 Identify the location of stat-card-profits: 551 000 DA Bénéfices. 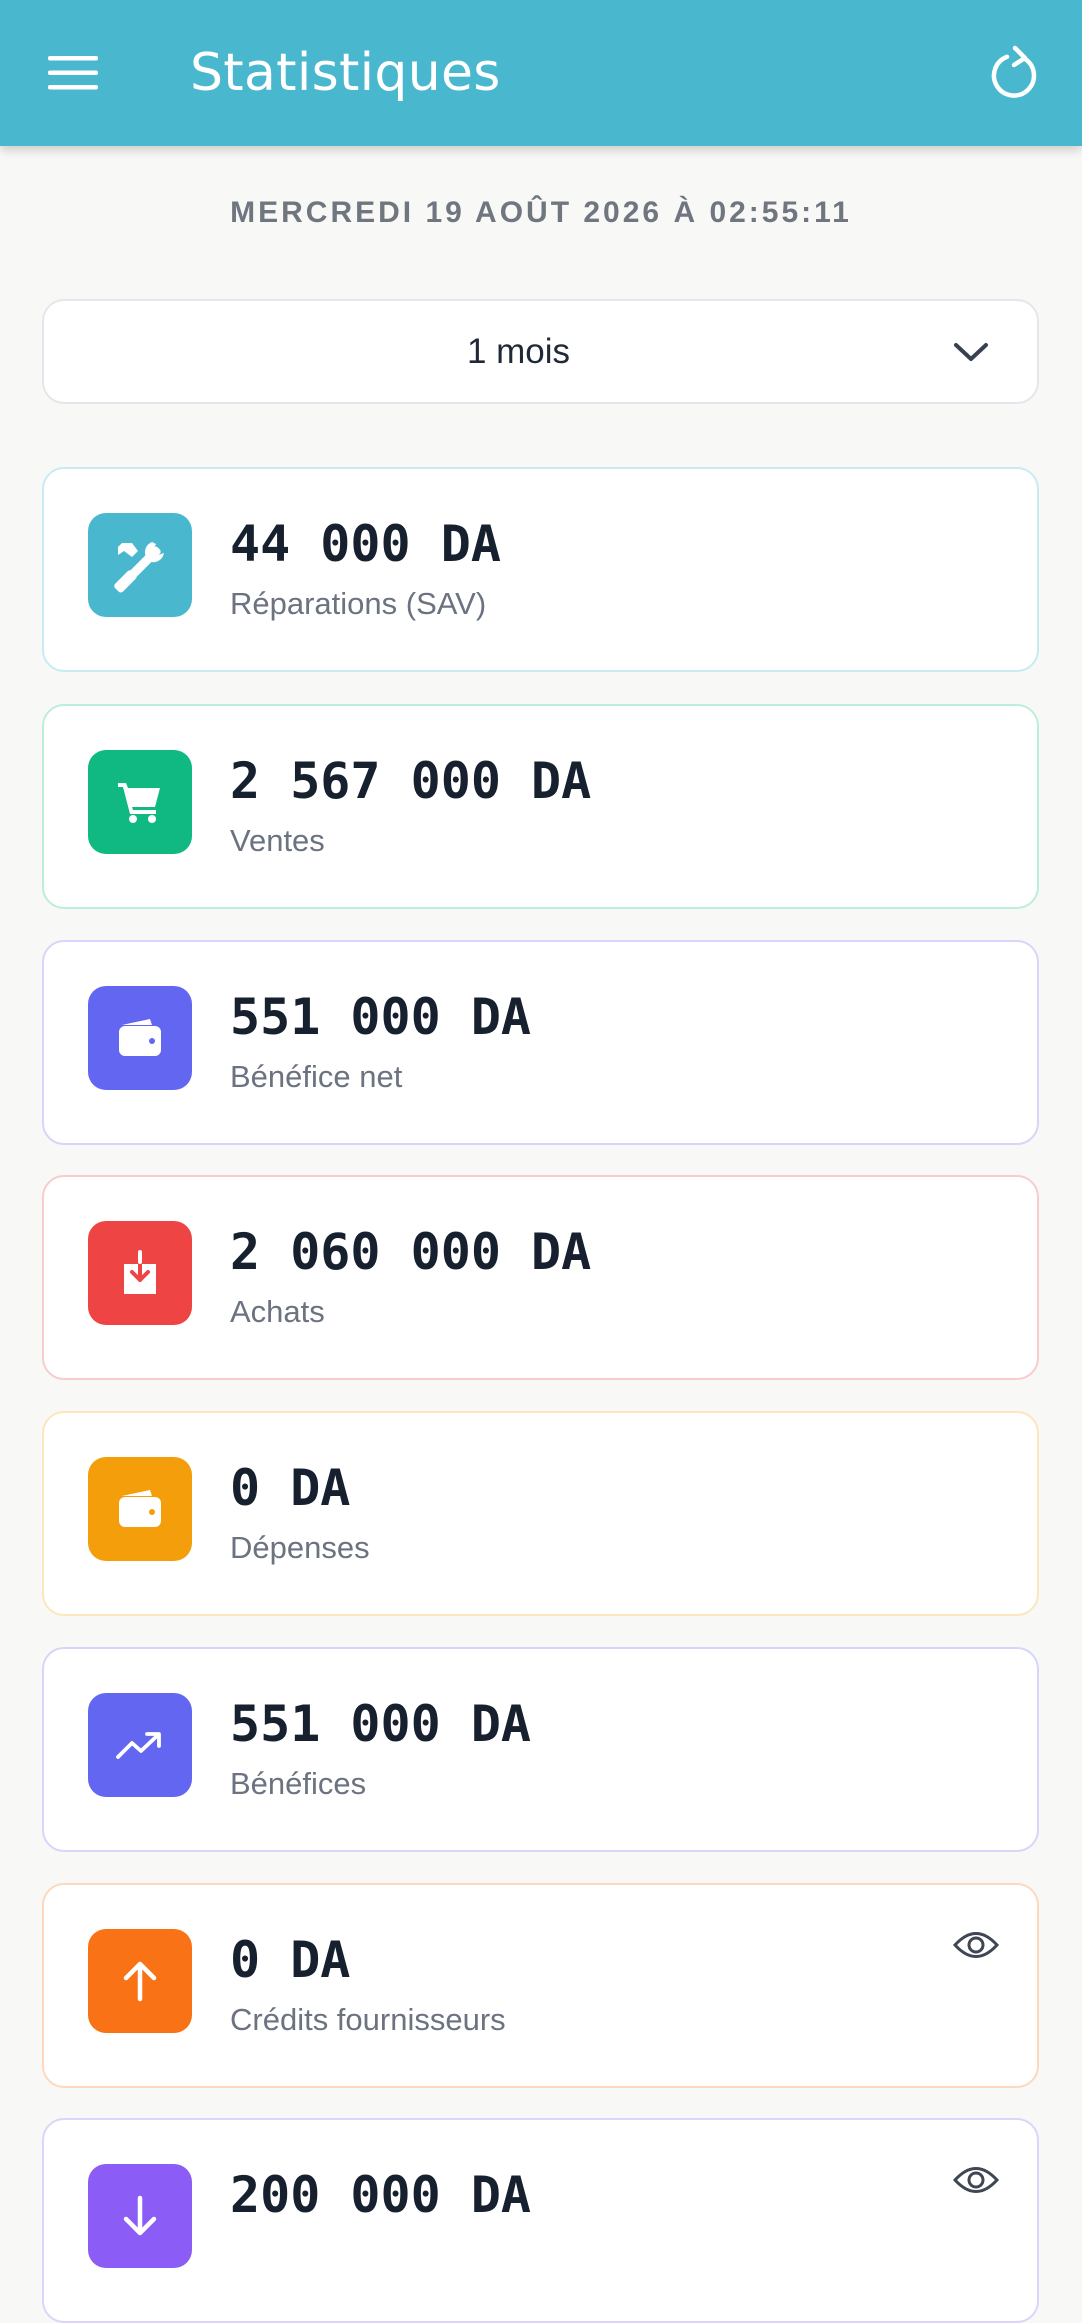
(540, 1749).